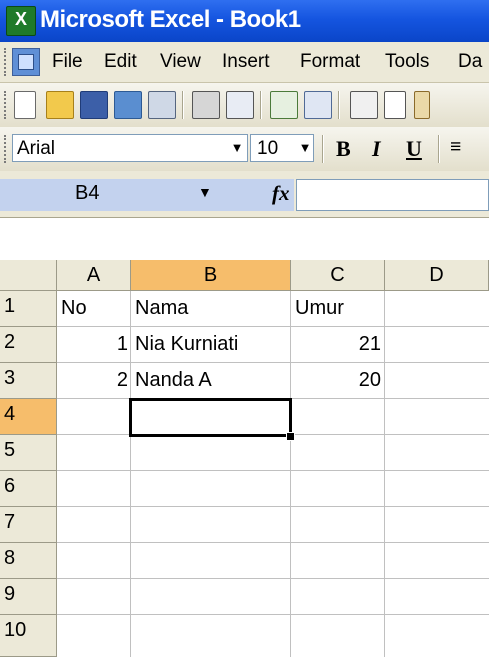  I want to click on row-header-2: 2, so click(28, 345).